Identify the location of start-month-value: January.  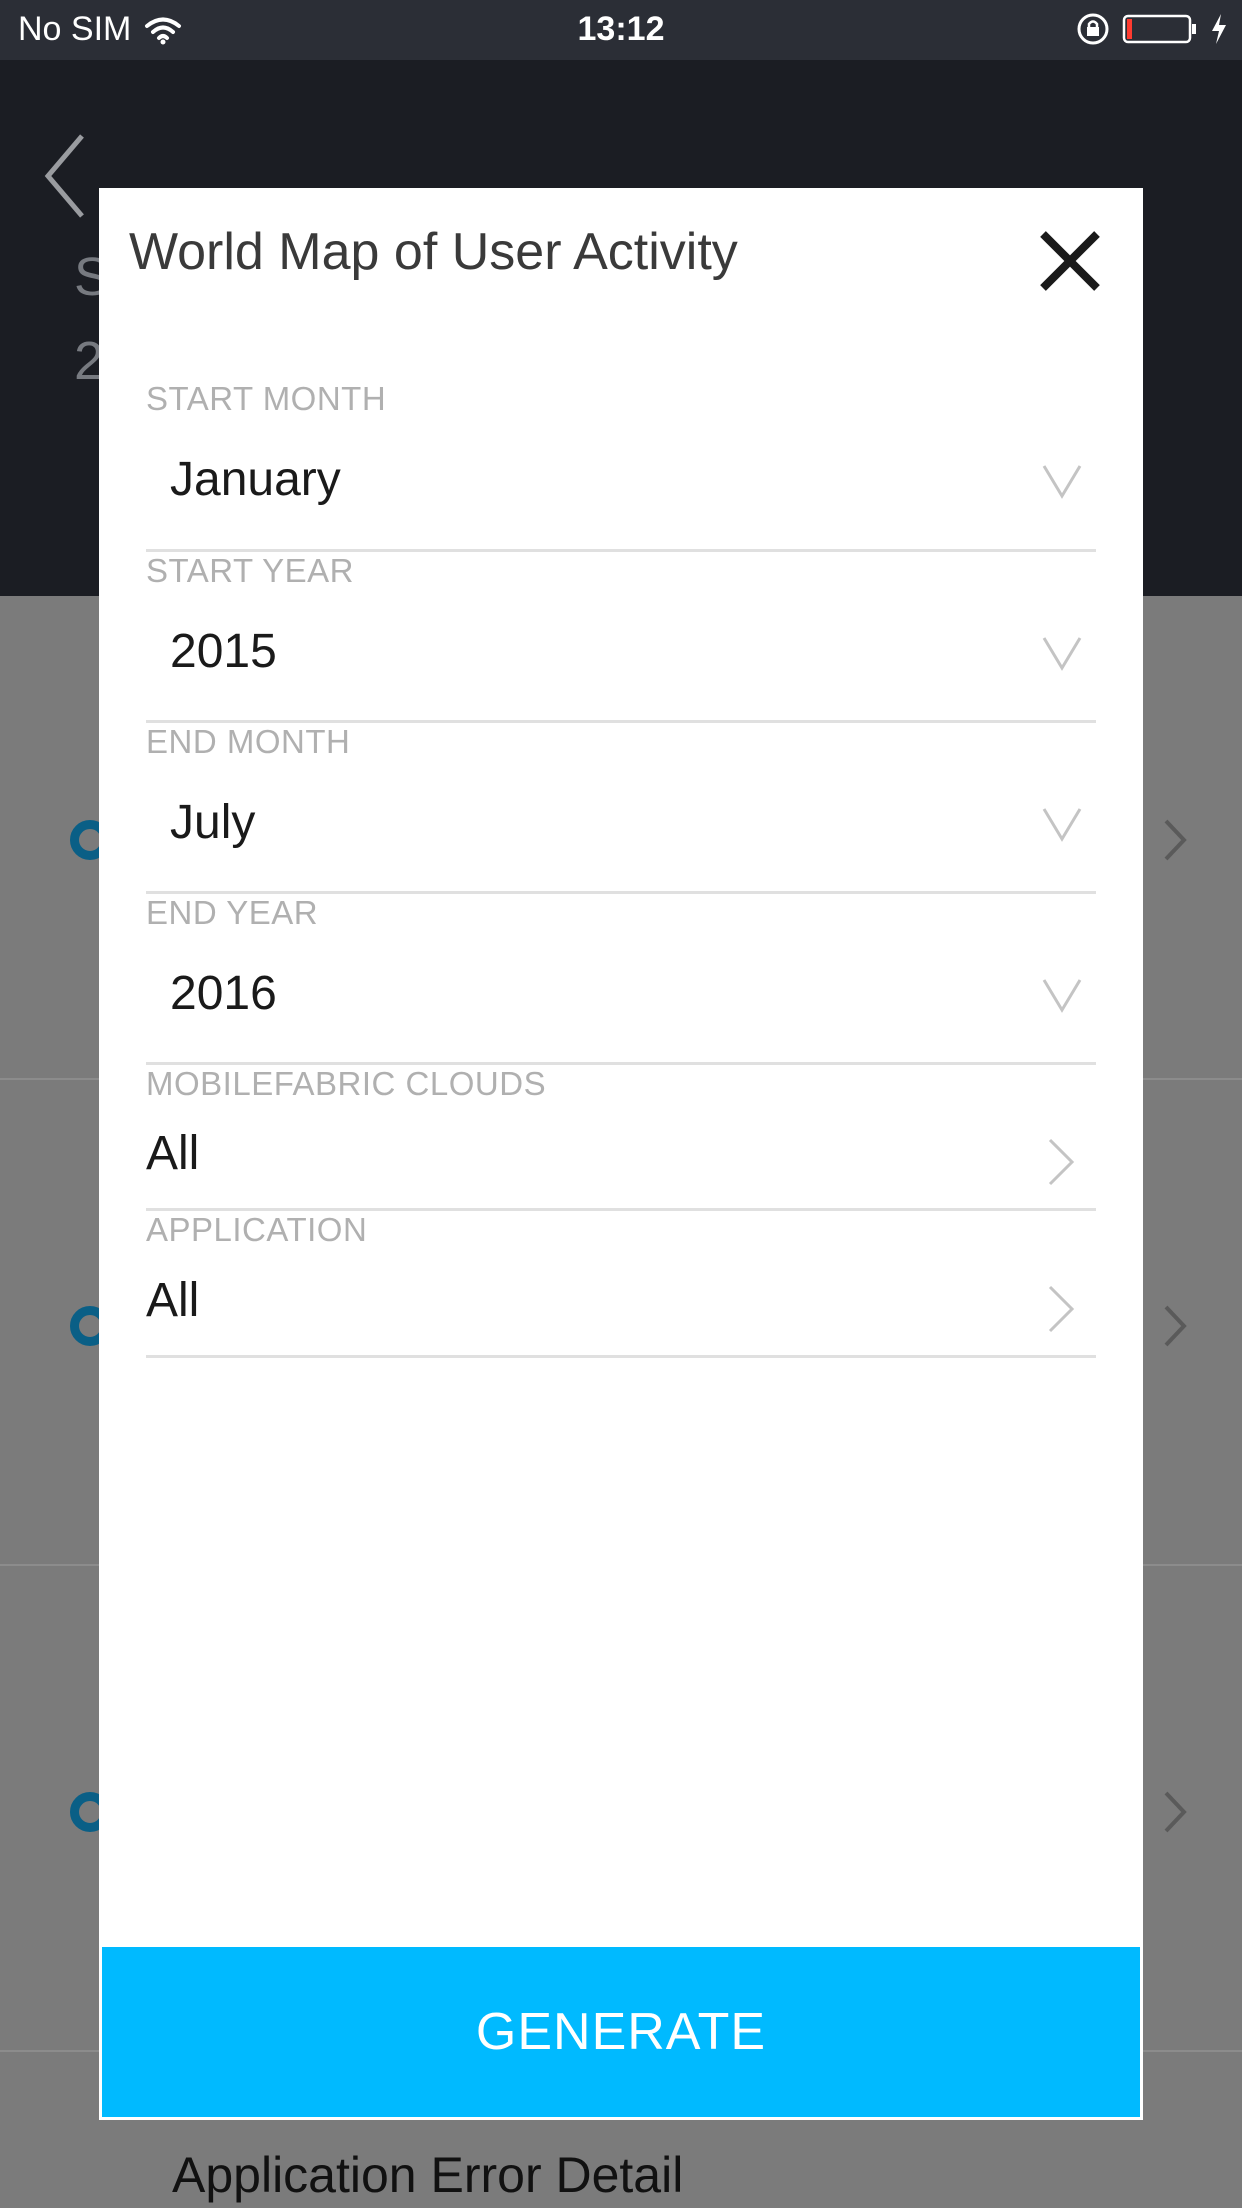
(255, 479).